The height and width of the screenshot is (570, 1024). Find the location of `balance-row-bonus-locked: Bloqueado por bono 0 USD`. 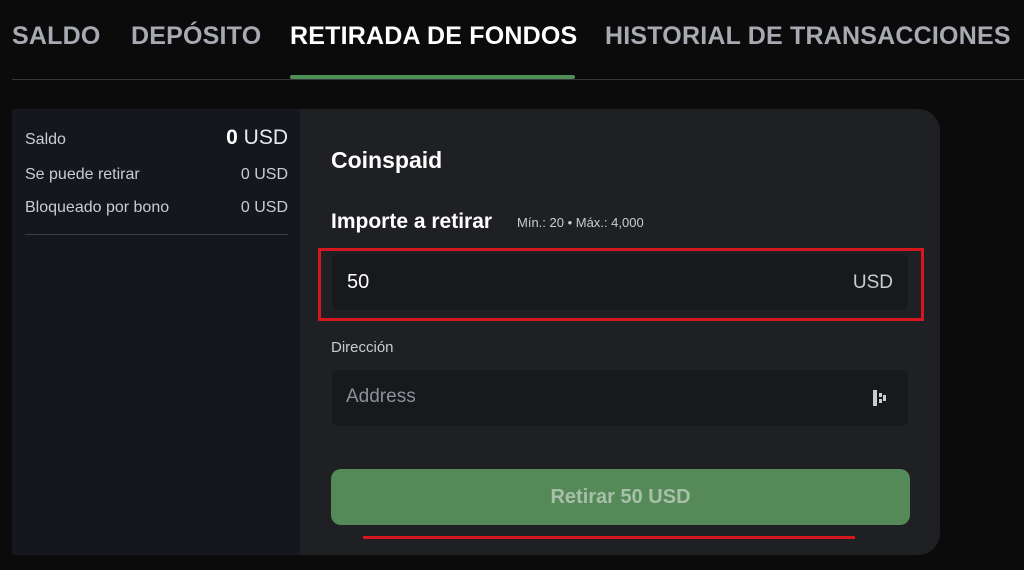

balance-row-bonus-locked: Bloqueado por bono 0 USD is located at coordinates (156, 208).